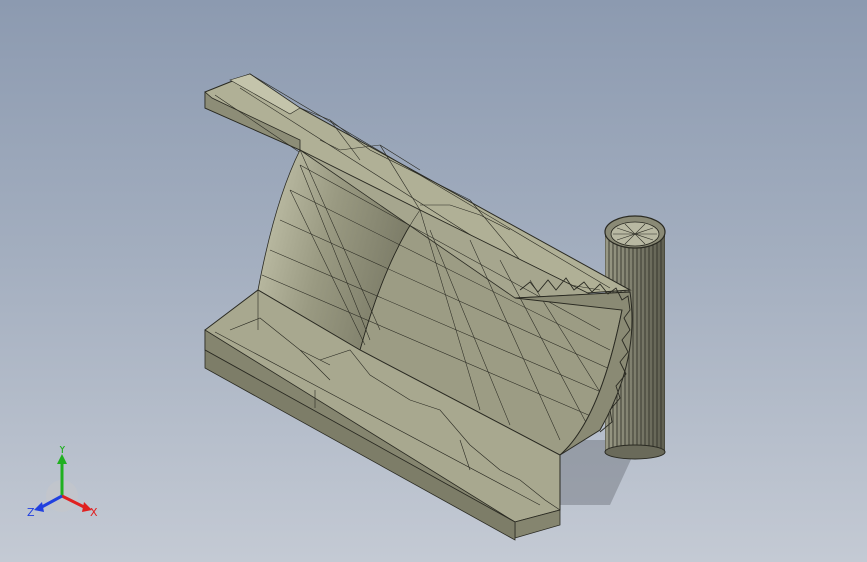  Describe the element at coordinates (94, 512) in the screenshot. I see `x-axis-label: X` at that location.